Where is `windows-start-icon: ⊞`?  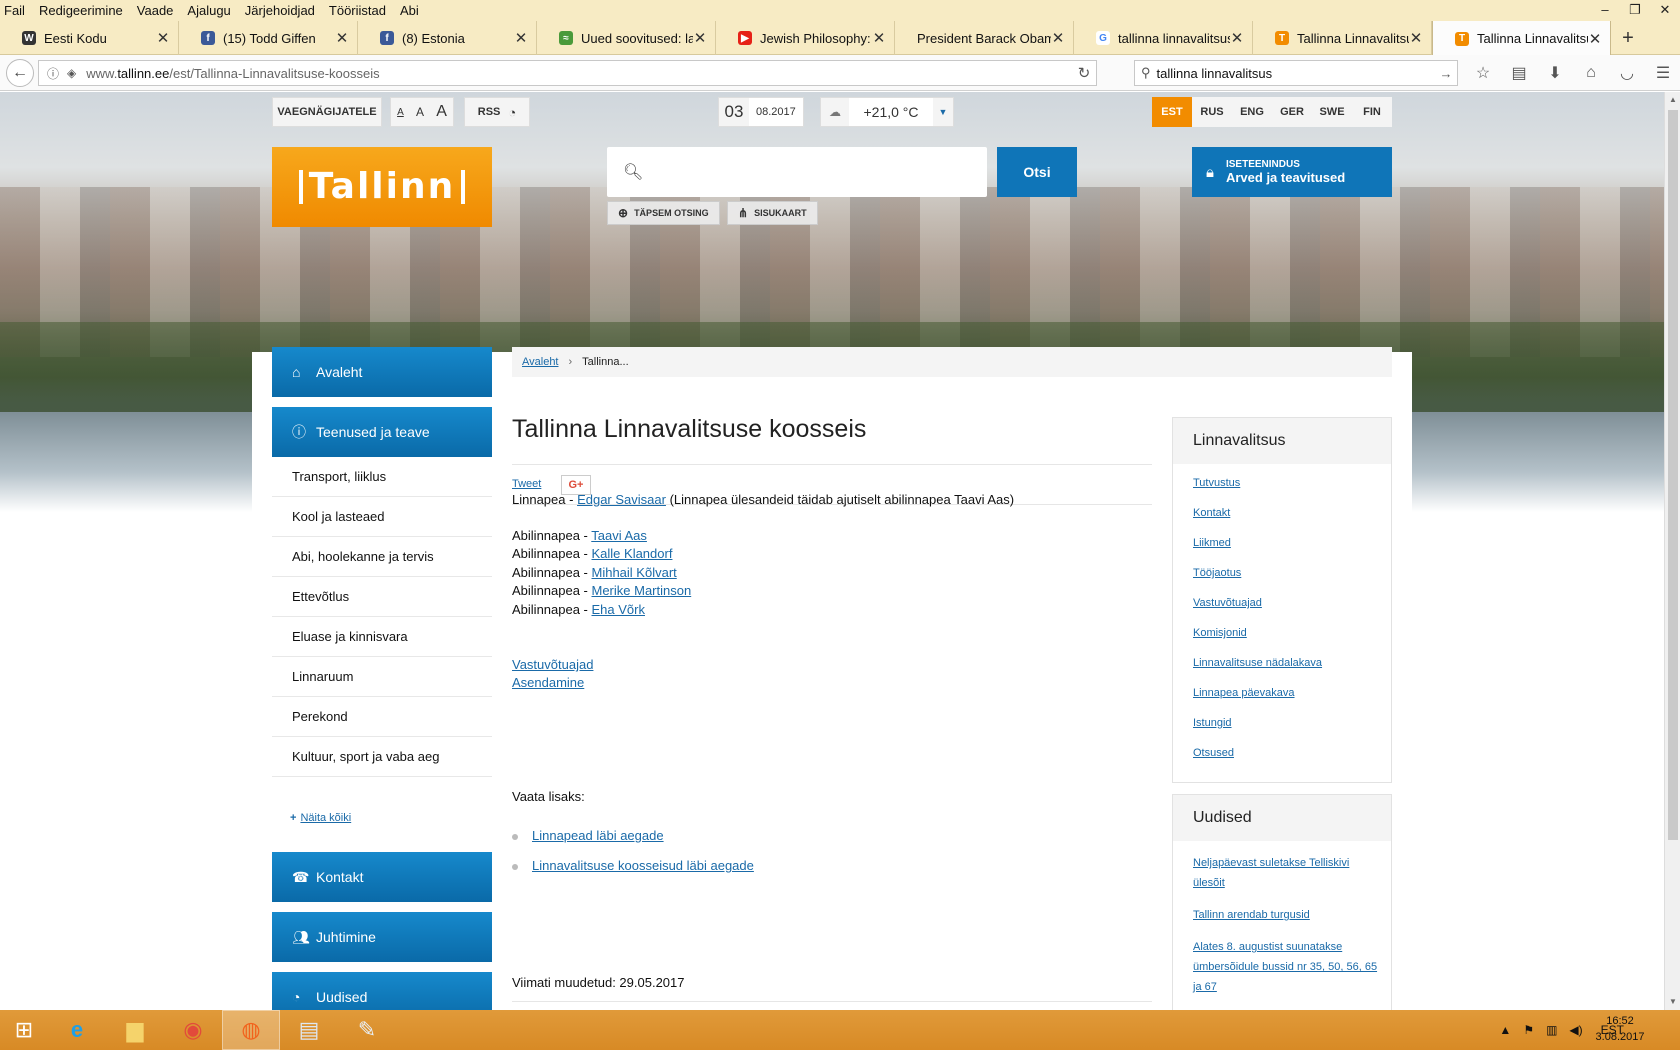
windows-start-icon: ⊞ is located at coordinates (24, 1030).